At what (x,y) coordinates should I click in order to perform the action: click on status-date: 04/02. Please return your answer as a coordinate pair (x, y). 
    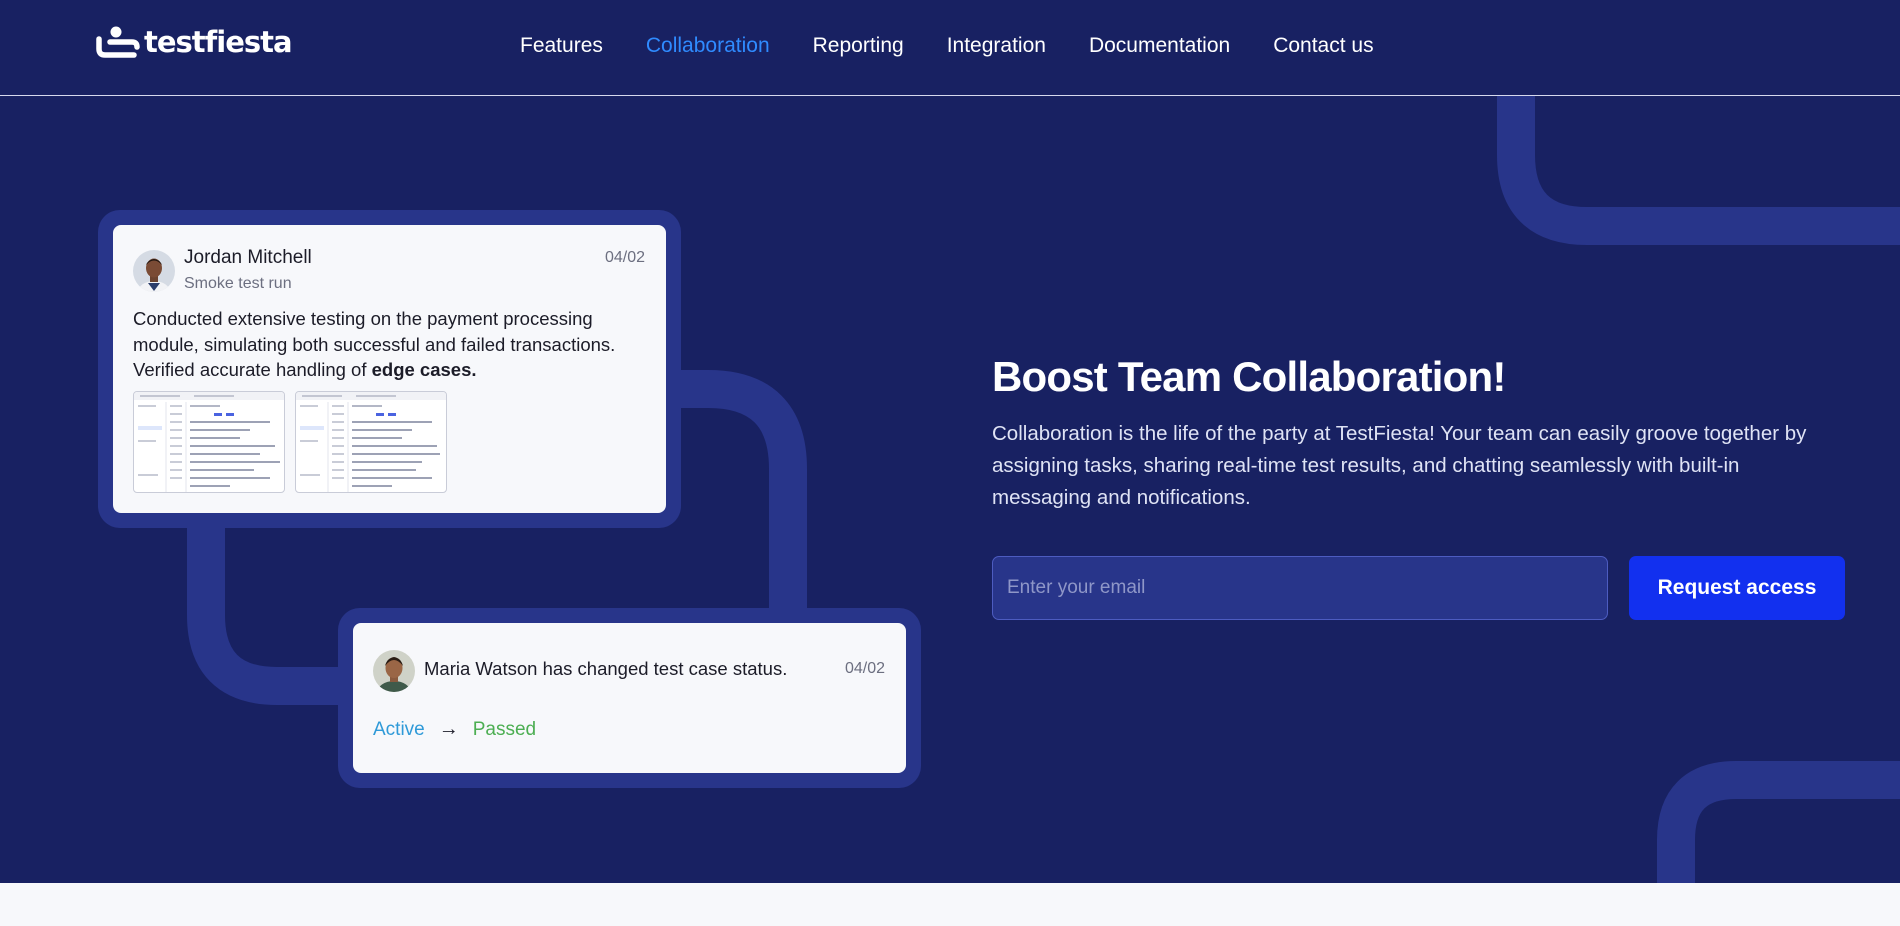
    Looking at the image, I should click on (864, 668).